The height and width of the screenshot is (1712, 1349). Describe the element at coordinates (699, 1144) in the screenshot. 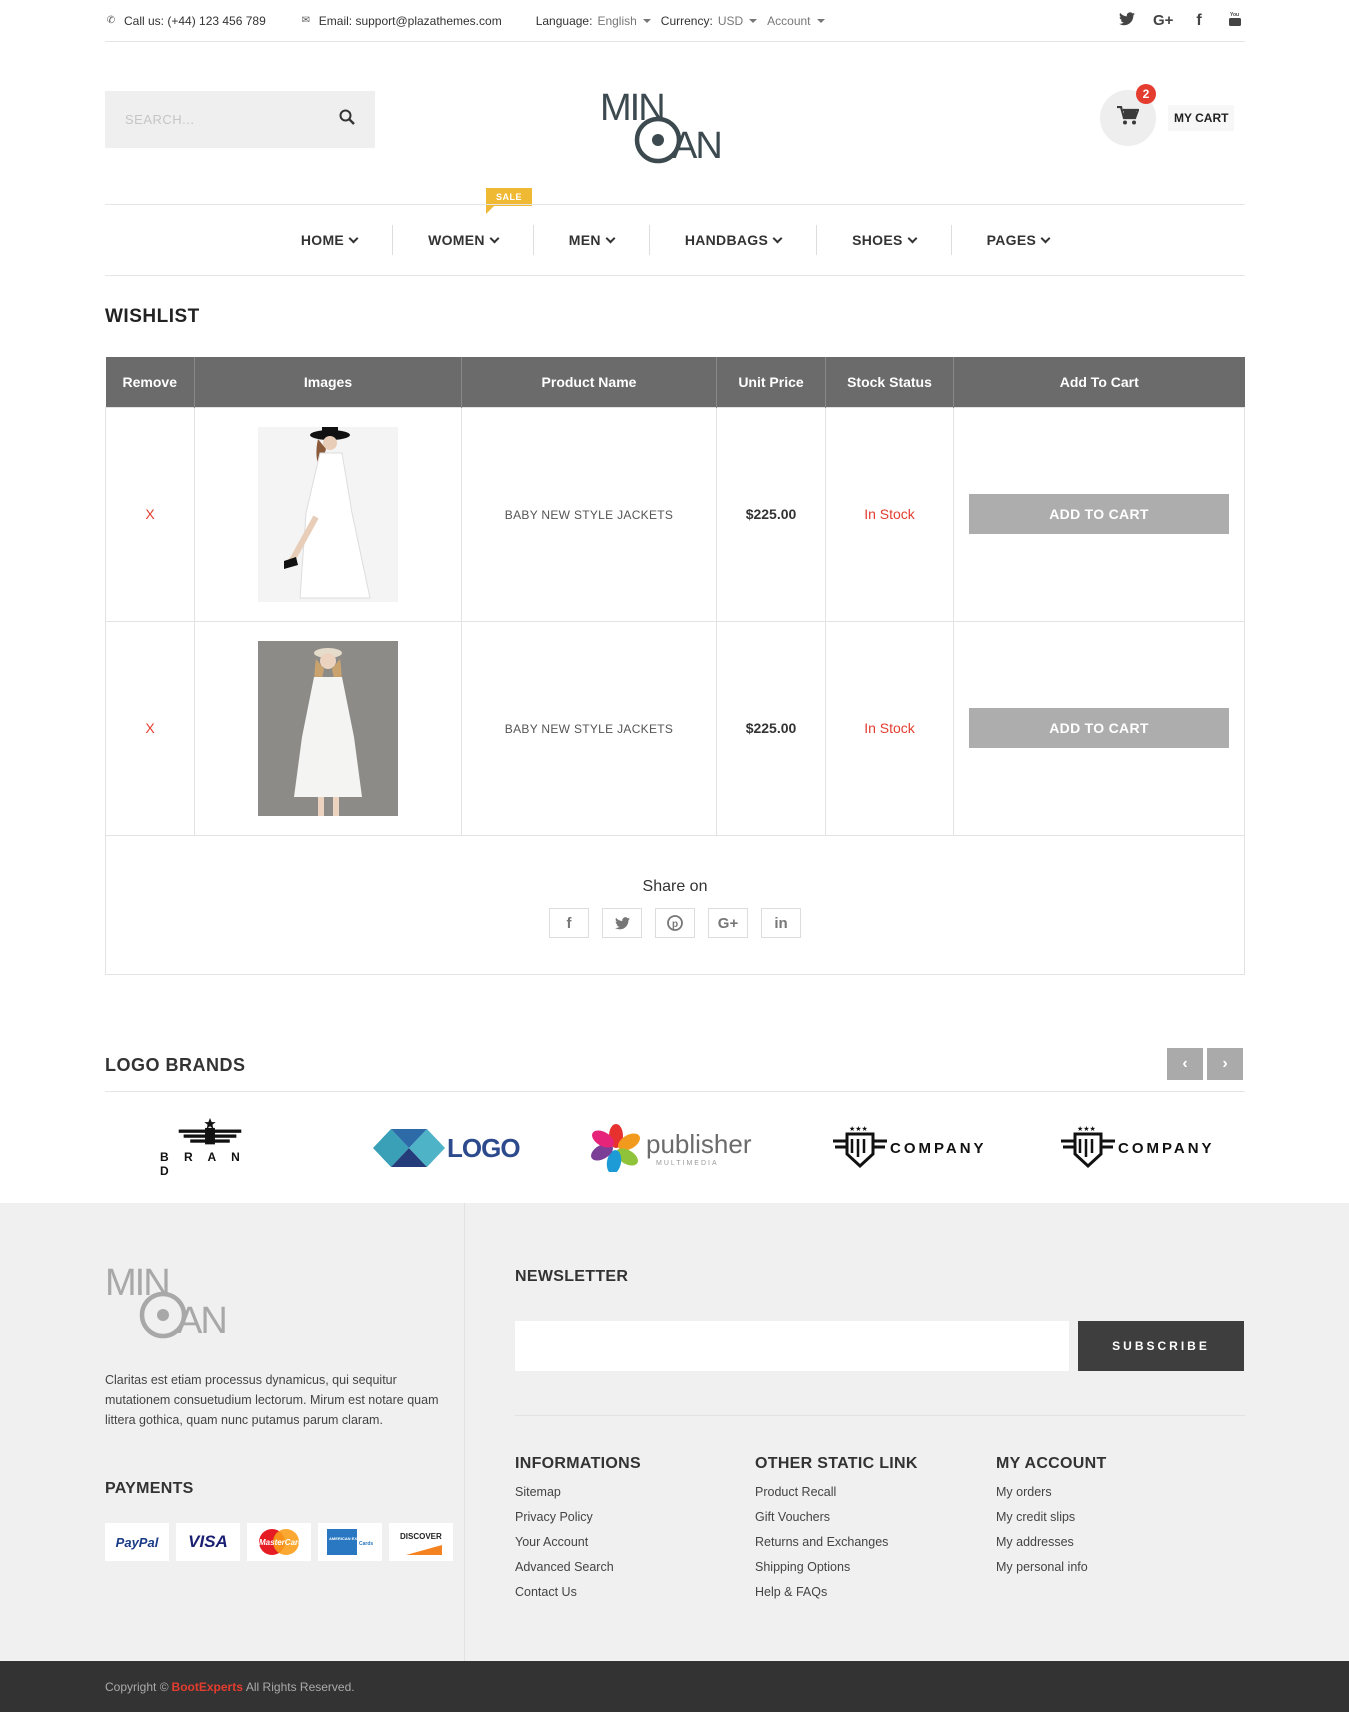

I see `brand-text: publisher` at that location.